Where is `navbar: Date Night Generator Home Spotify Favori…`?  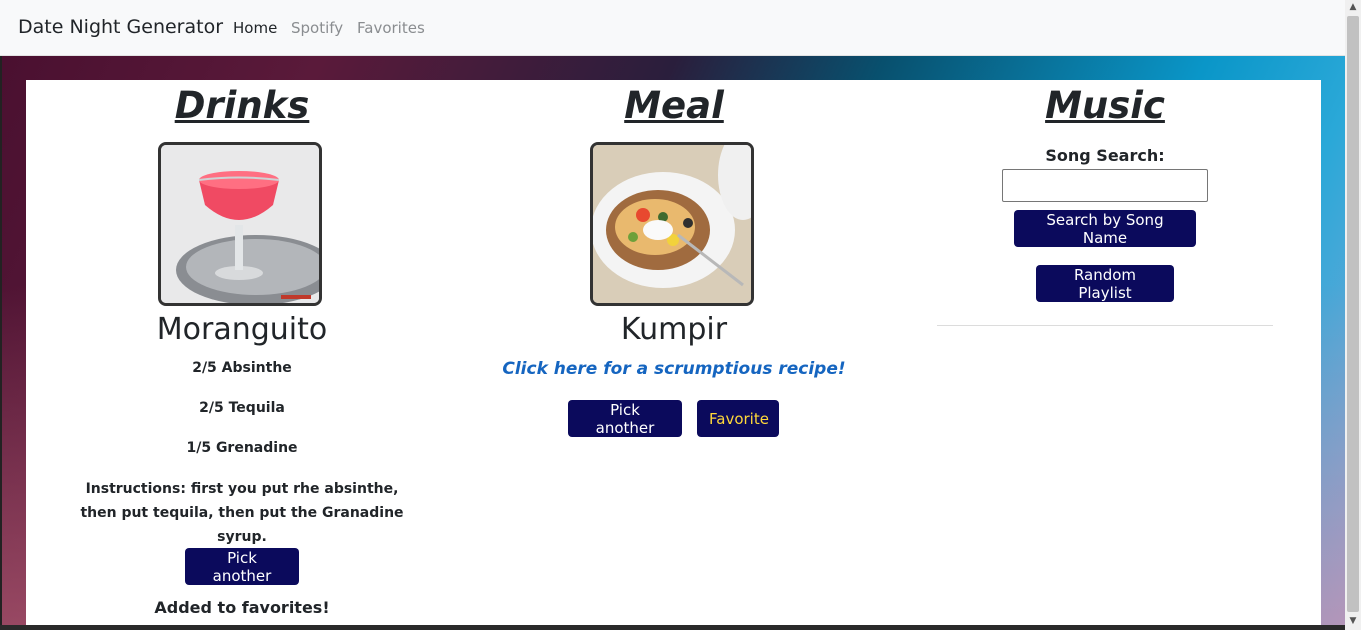
navbar: Date Night Generator Home Spotify Favori… is located at coordinates (672, 28).